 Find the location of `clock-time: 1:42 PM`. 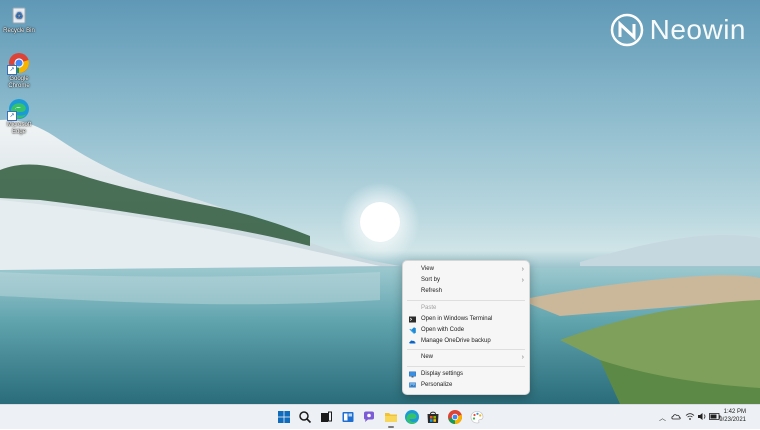

clock-time: 1:42 PM is located at coordinates (734, 412).